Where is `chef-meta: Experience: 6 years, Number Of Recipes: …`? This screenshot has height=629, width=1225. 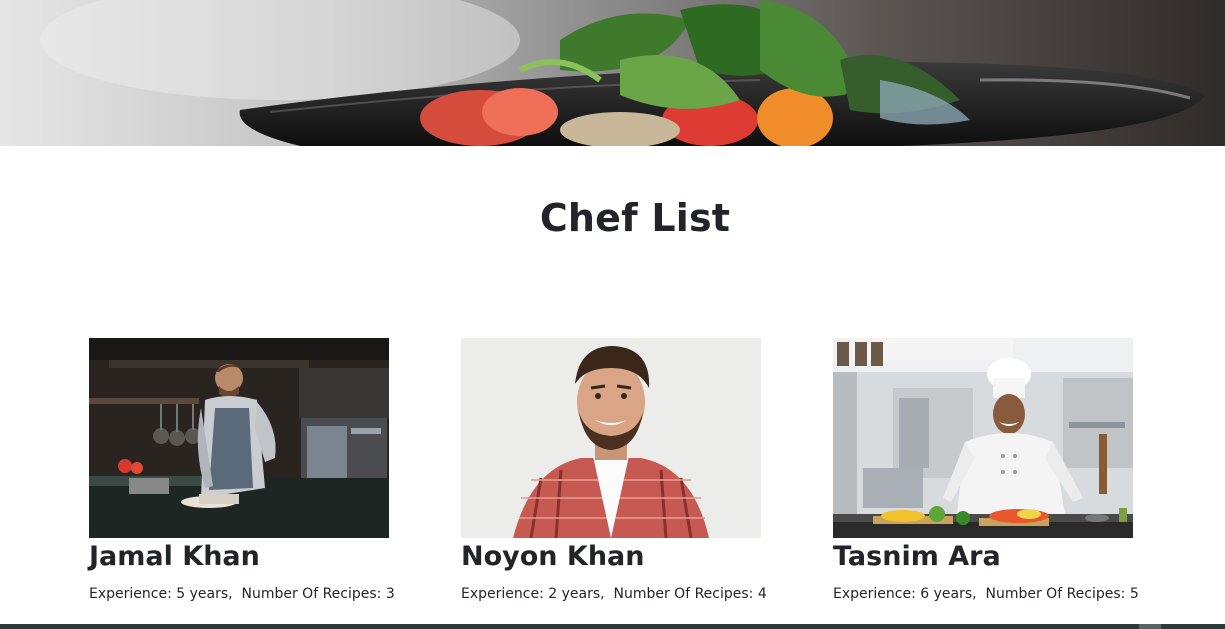 chef-meta: Experience: 6 years, Number Of Recipes: … is located at coordinates (1003, 594).